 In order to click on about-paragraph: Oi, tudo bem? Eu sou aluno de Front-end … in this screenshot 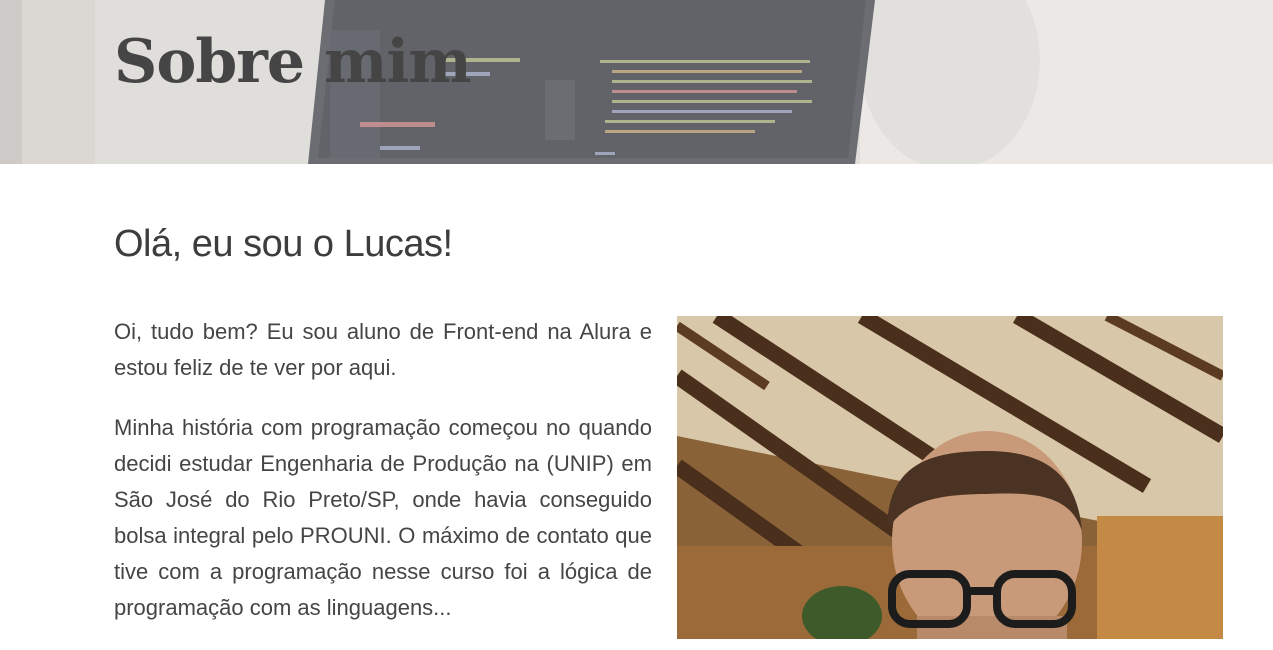, I will do `click(383, 349)`.